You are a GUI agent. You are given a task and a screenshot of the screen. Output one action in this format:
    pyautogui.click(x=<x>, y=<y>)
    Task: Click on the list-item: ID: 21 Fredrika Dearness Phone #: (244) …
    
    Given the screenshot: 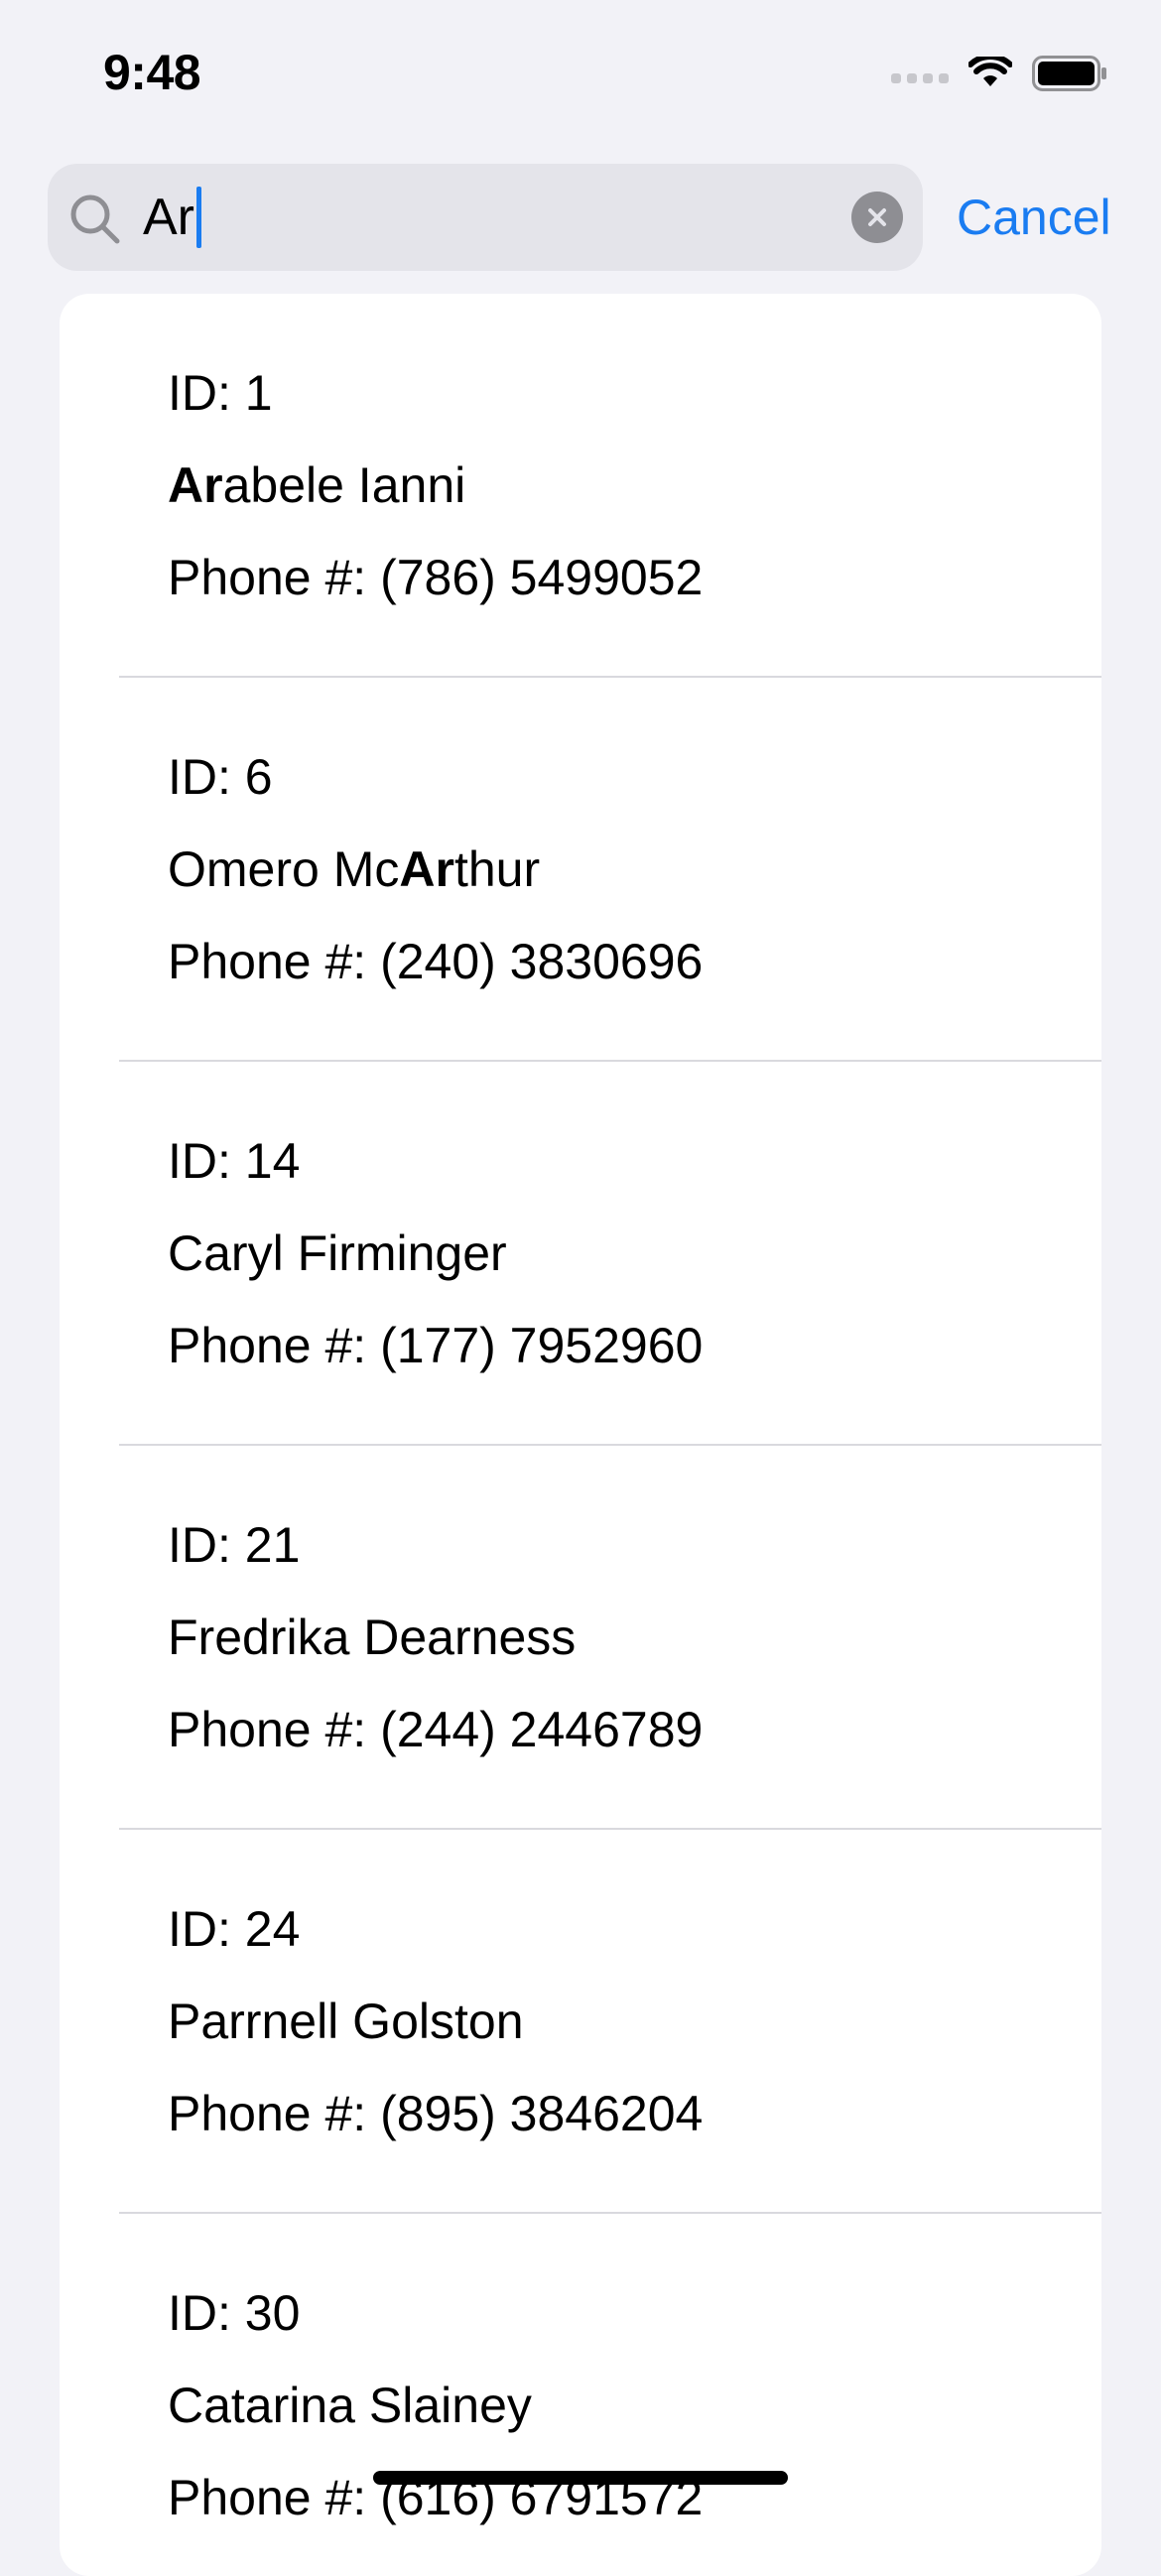 What is the action you would take?
    pyautogui.click(x=580, y=1638)
    